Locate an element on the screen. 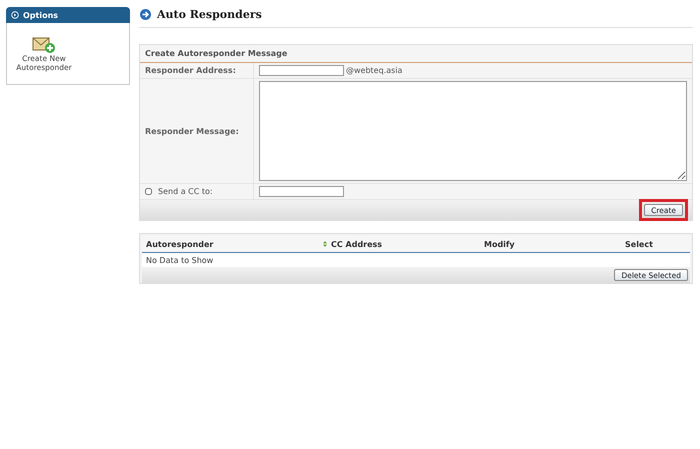 The height and width of the screenshot is (449, 700). page-title: Auto Responders is located at coordinates (209, 14).